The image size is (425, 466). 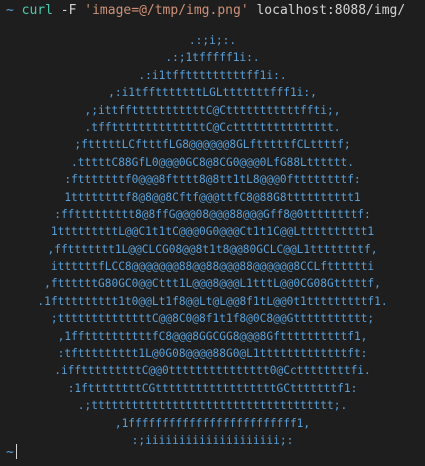 I want to click on command-flag: -F, so click(x=68, y=10).